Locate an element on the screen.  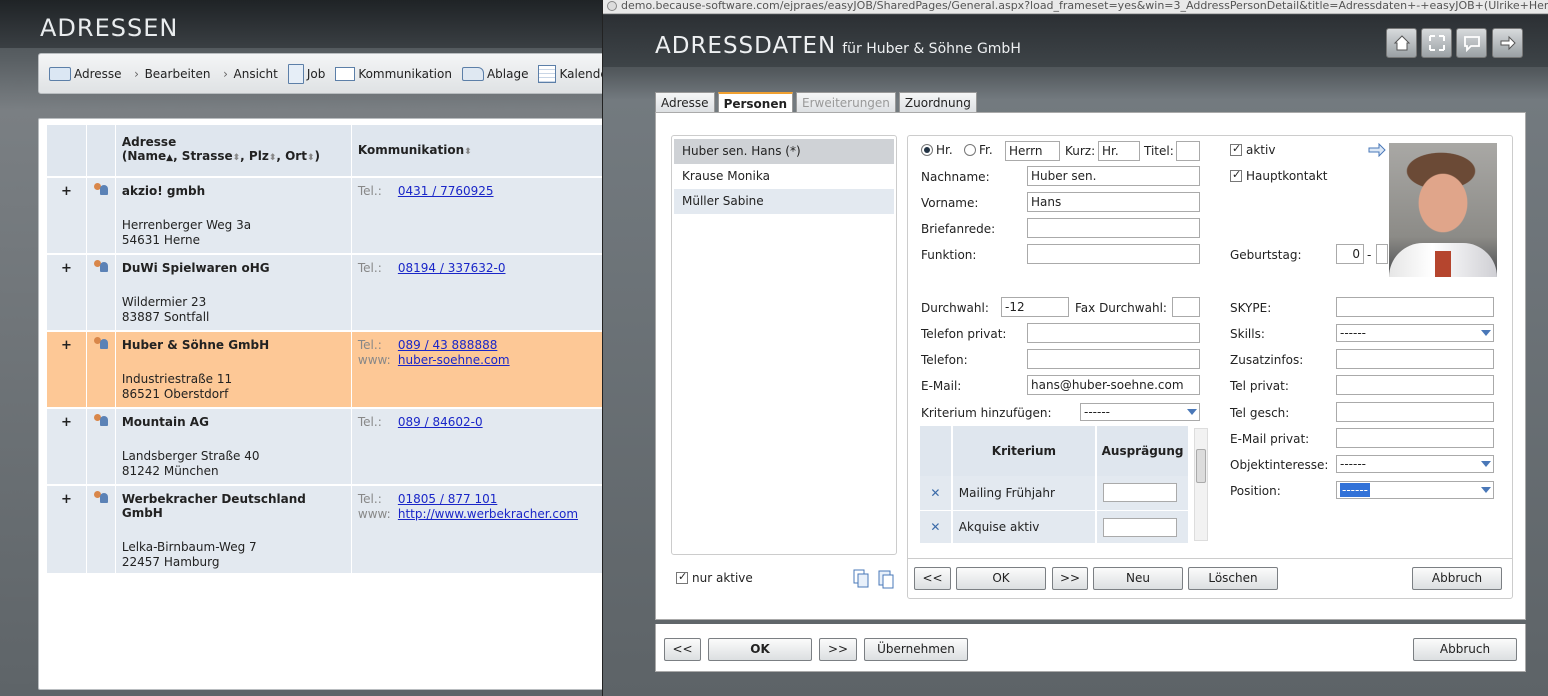
skype-field is located at coordinates (1415, 307).